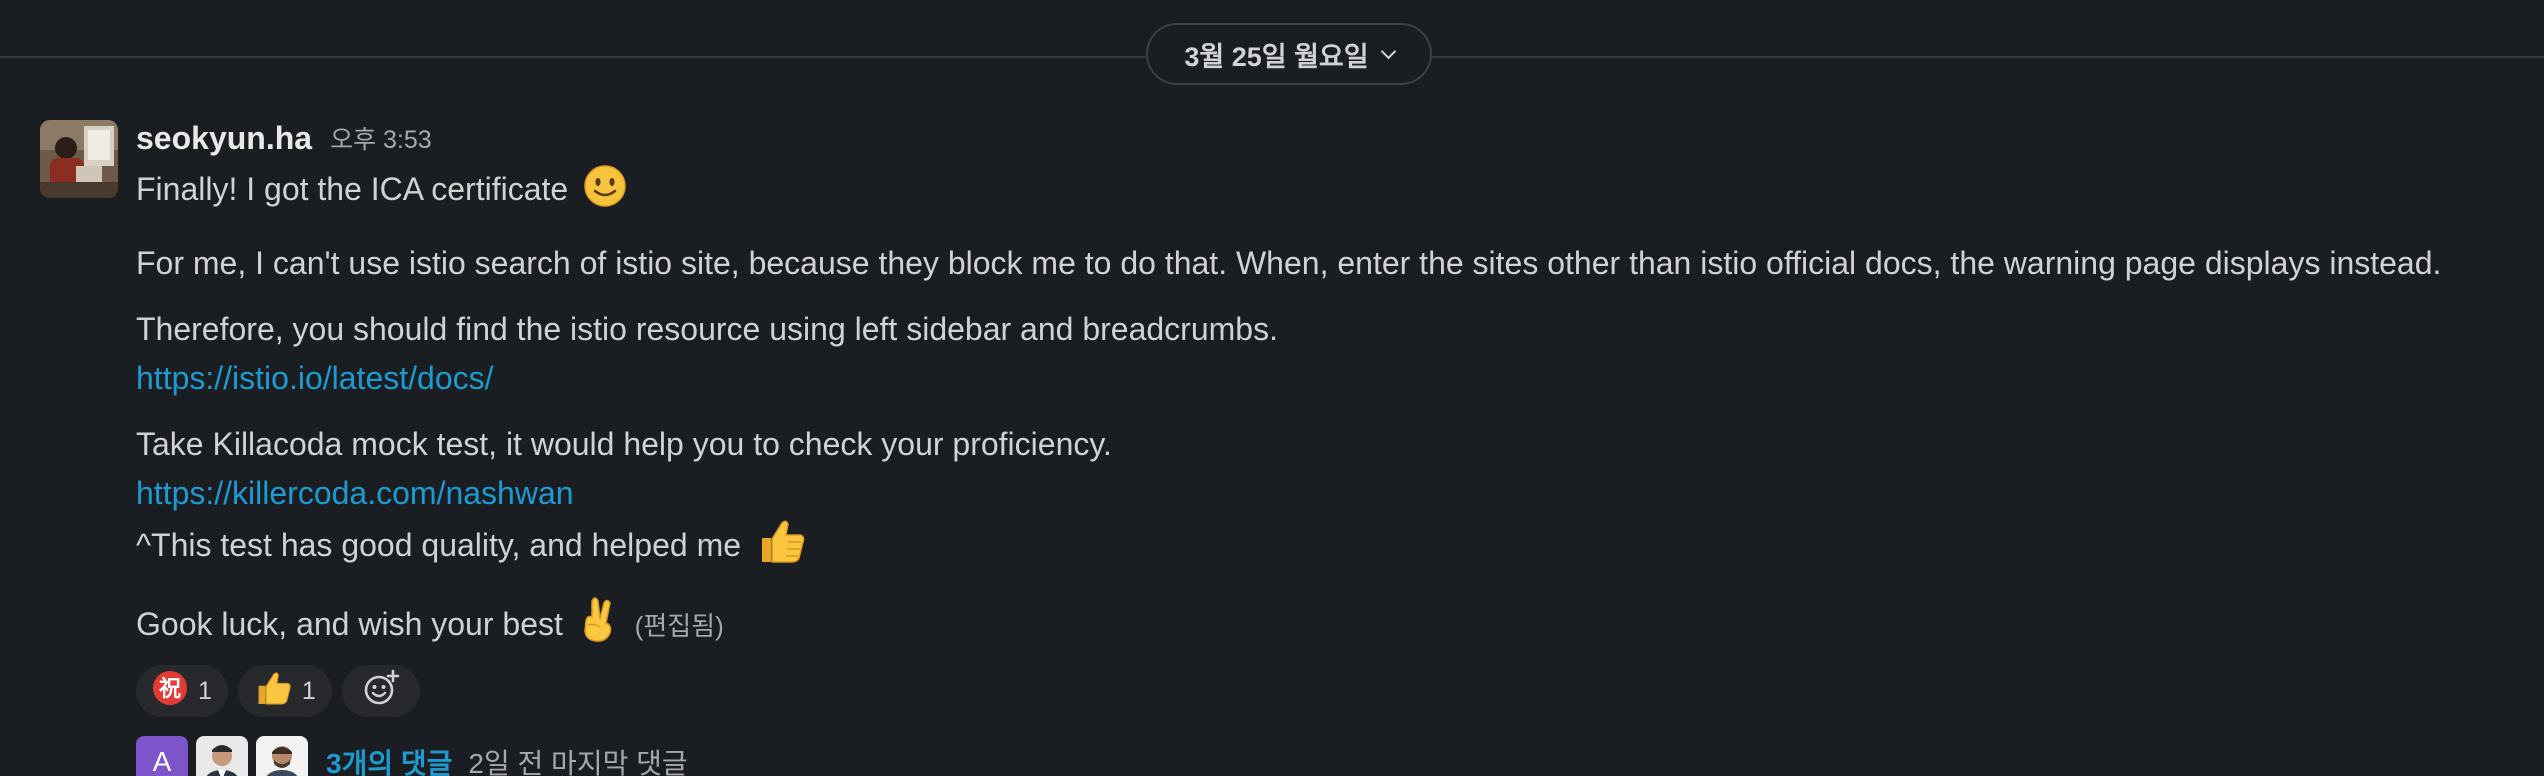 This screenshot has height=776, width=2544. I want to click on date-jump-button: 3월 25일 월요일, so click(1289, 54).